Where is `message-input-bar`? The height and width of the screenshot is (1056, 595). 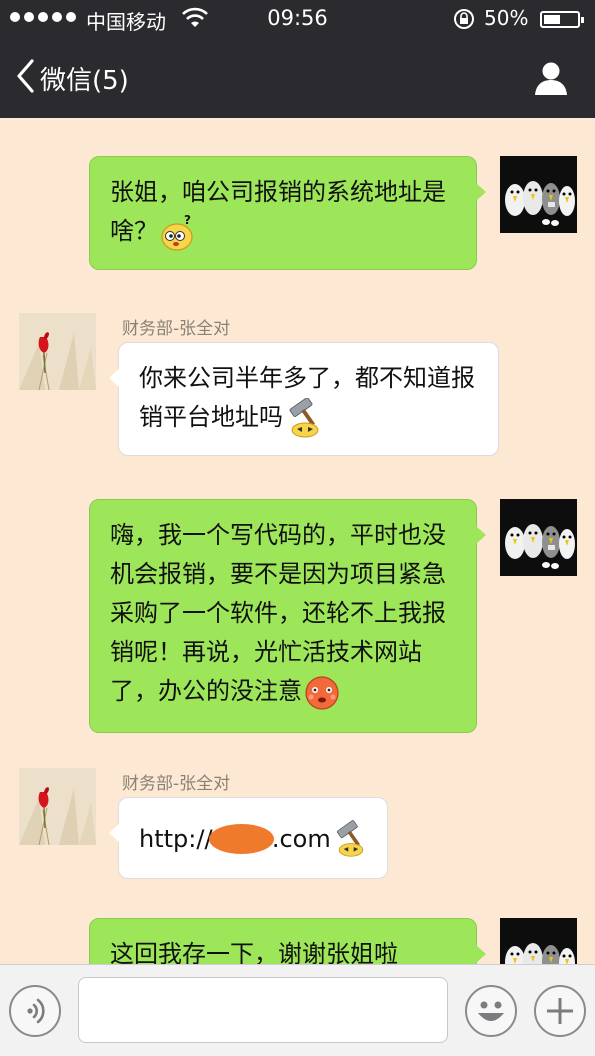
message-input-bar is located at coordinates (297, 1010).